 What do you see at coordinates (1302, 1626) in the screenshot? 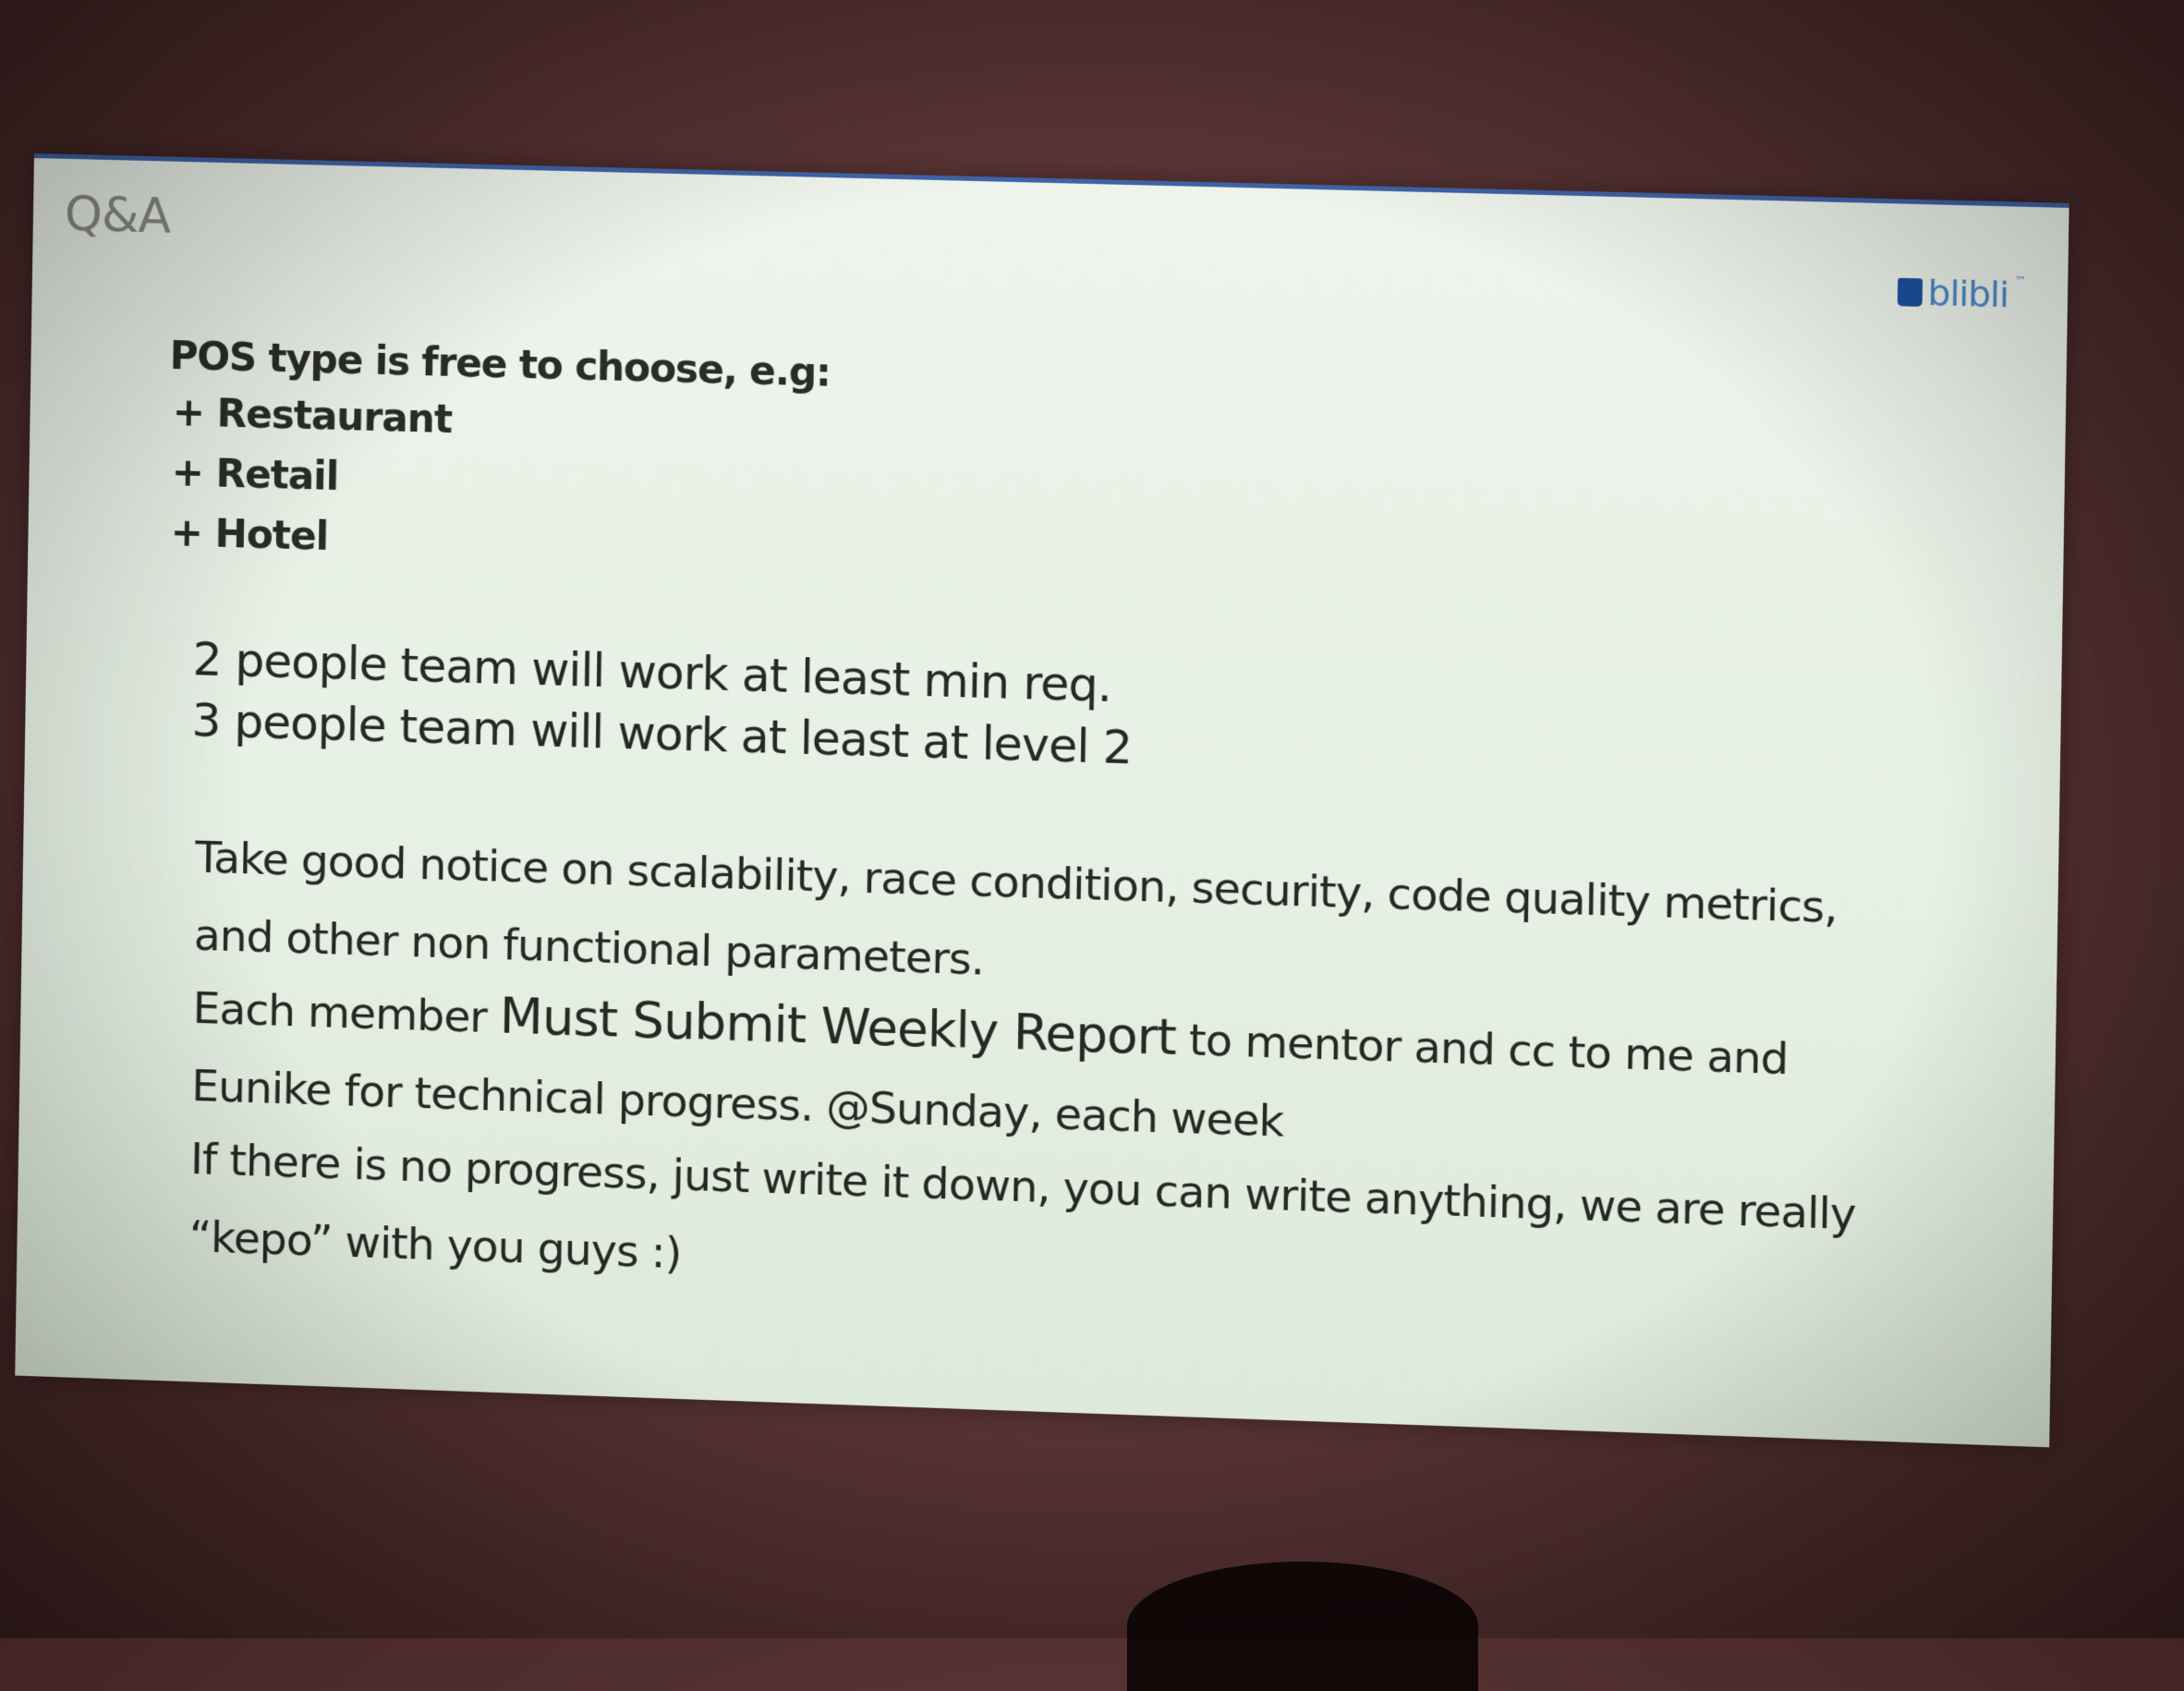
I see `audience-head-silhouette` at bounding box center [1302, 1626].